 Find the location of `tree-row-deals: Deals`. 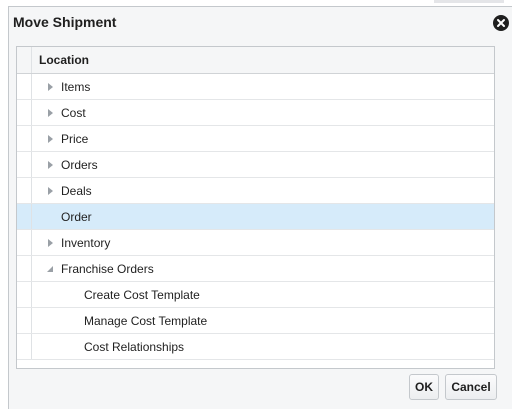

tree-row-deals: Deals is located at coordinates (255, 191).